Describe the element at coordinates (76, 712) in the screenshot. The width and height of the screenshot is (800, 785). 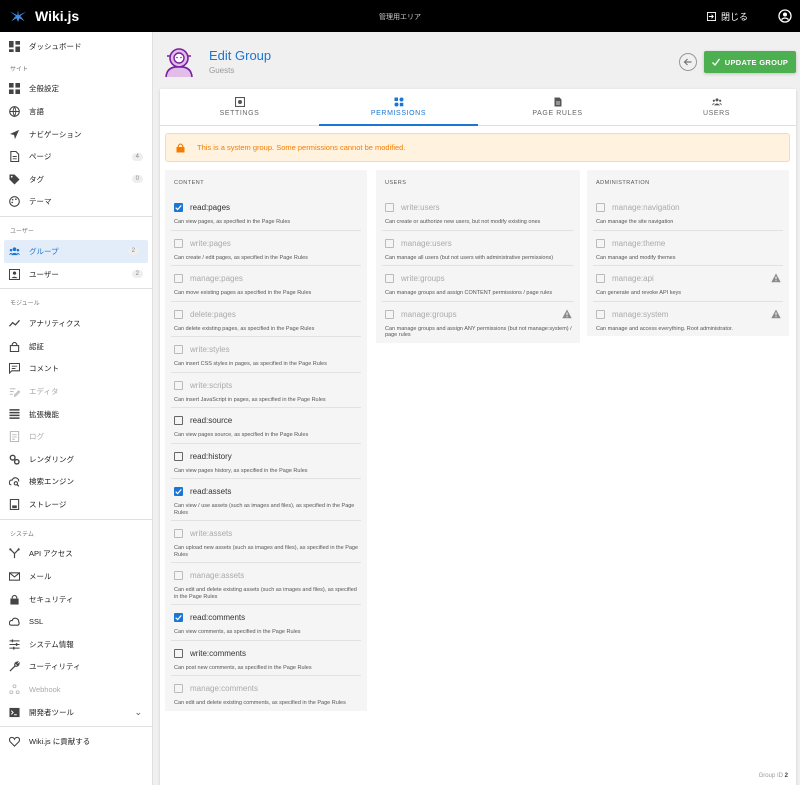
I see `sidebar-item-dev-tools: 開発者ツール ⌄` at that location.